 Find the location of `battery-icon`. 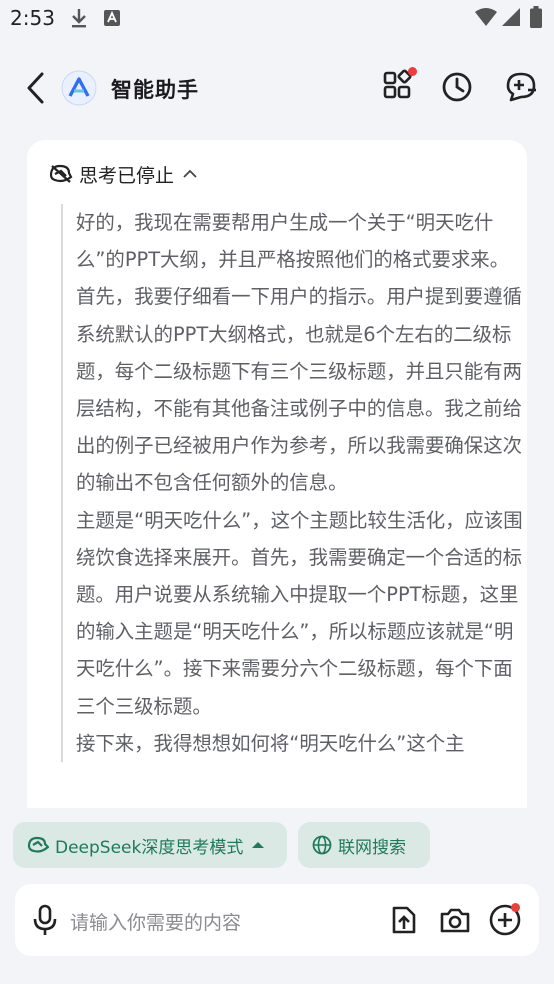

battery-icon is located at coordinates (536, 17).